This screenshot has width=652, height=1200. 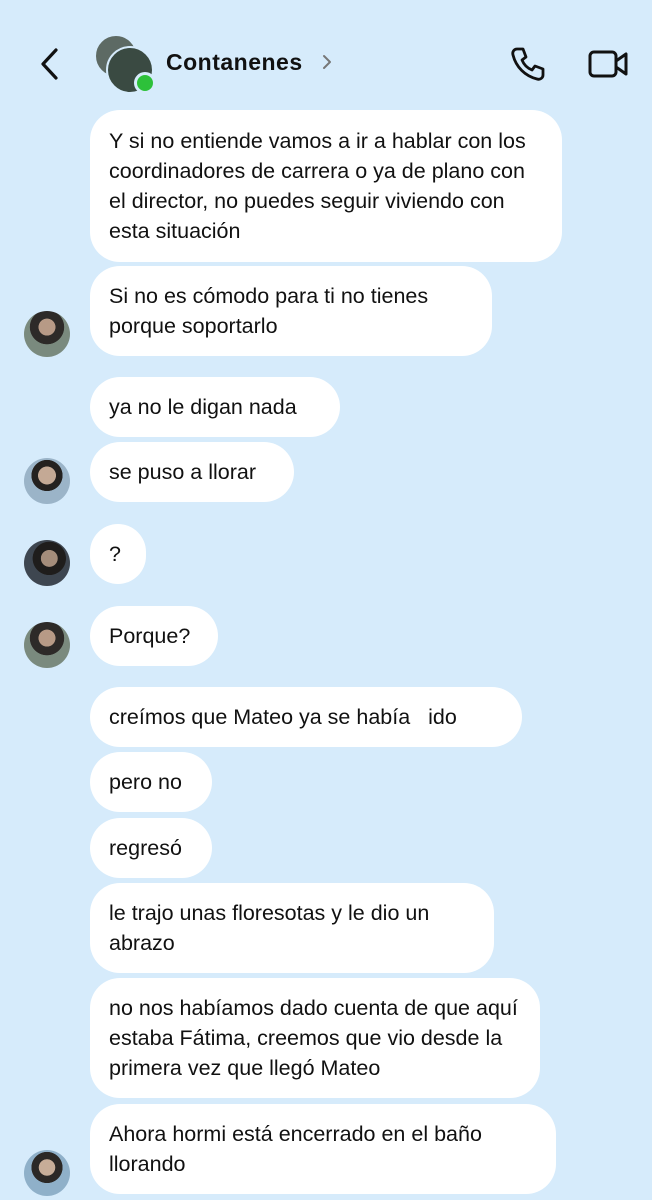 I want to click on message-text: ya no le digan nada, so click(x=203, y=407).